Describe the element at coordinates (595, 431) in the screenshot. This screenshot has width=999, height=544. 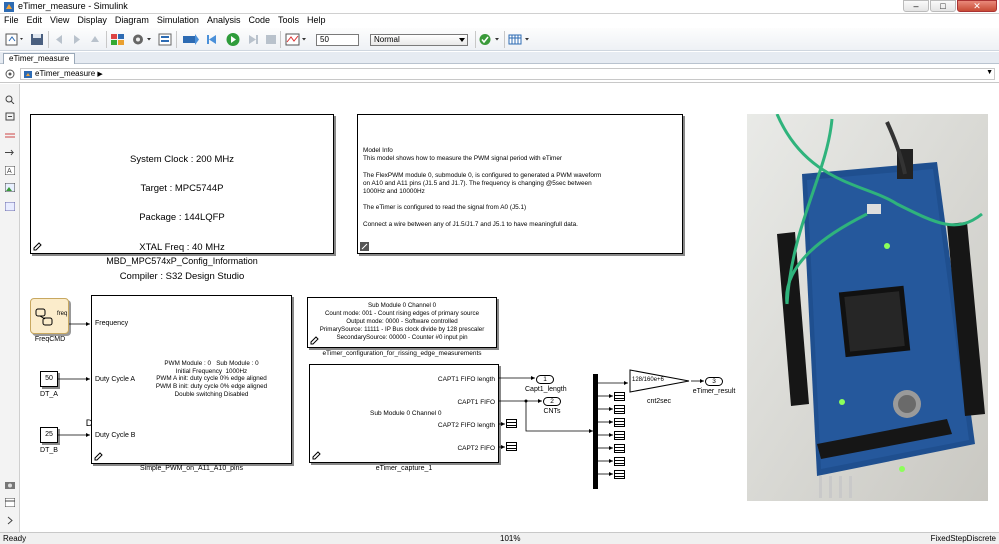
I see `demux-block` at that location.